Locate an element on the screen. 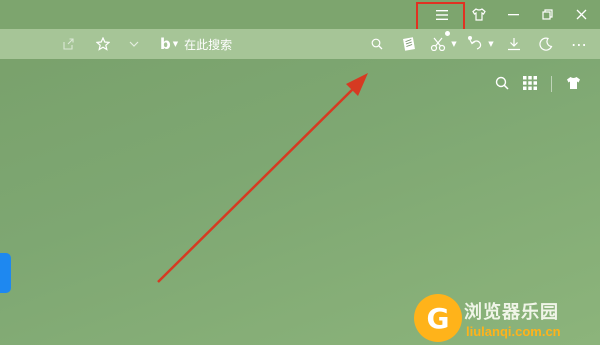  watermark-url: liulanqi.com.cn is located at coordinates (513, 331).